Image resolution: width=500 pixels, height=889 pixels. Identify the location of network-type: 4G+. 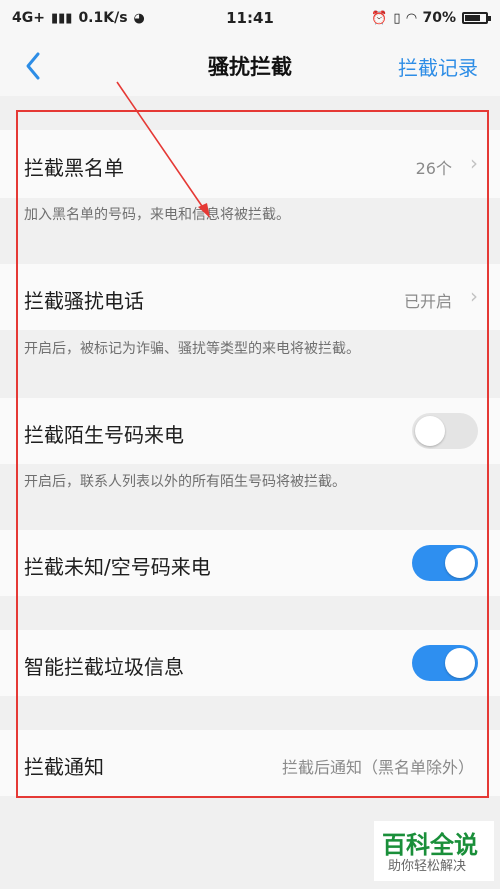
(28, 18).